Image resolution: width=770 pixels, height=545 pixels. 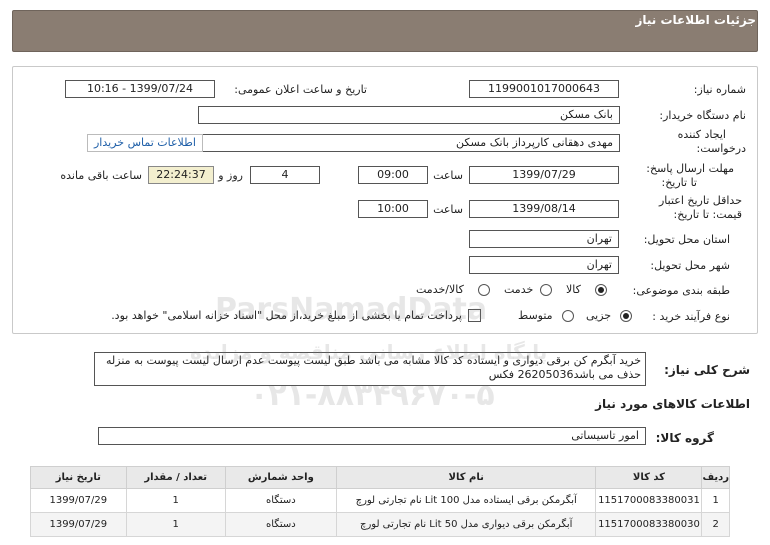 I want to click on remaining-time-field: 22:24:37, so click(x=181, y=175).